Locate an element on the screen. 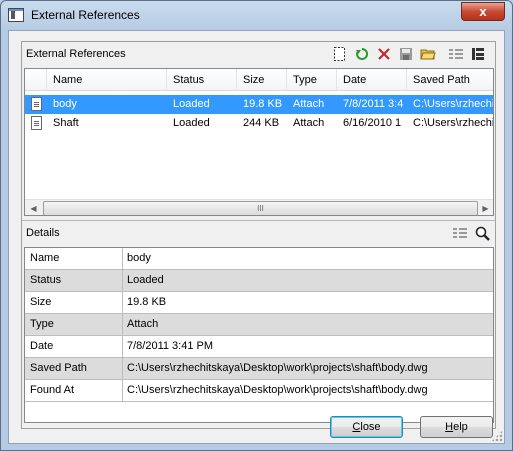  help-label-rest: elp is located at coordinates (460, 427).